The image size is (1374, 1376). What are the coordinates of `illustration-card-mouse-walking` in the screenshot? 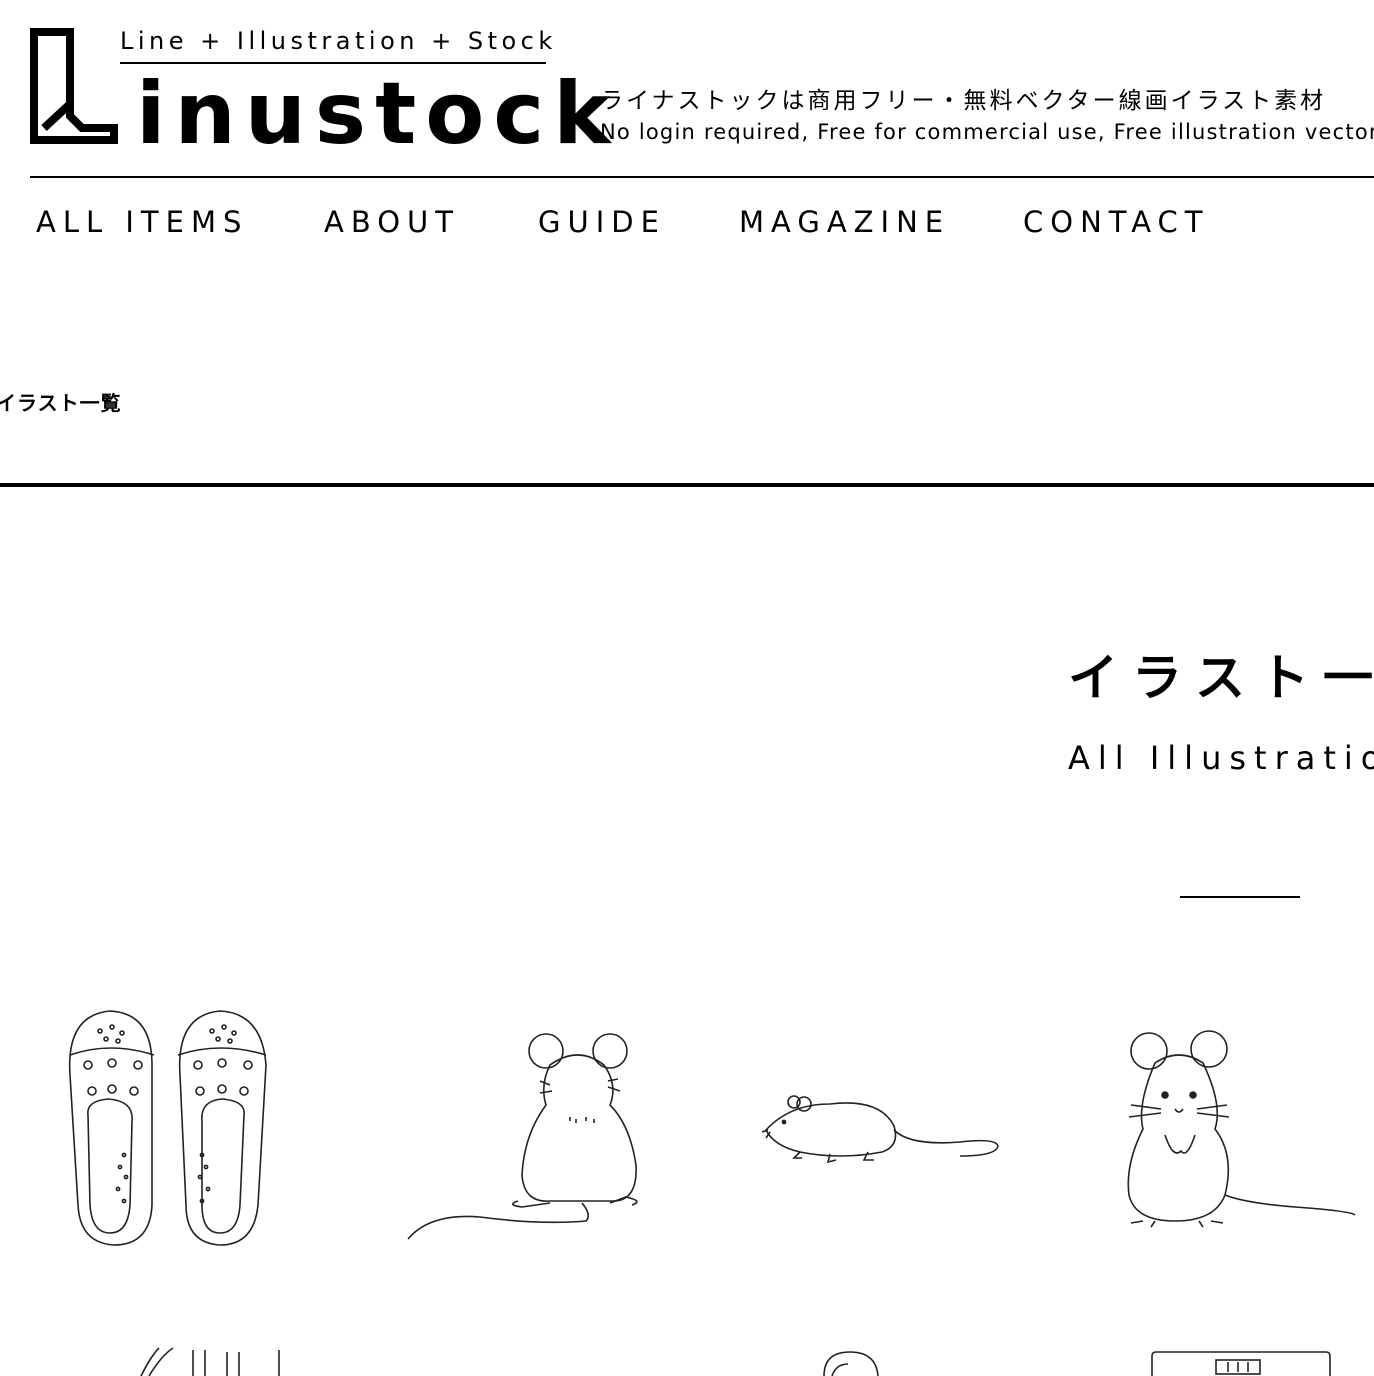 It's located at (882, 1127).